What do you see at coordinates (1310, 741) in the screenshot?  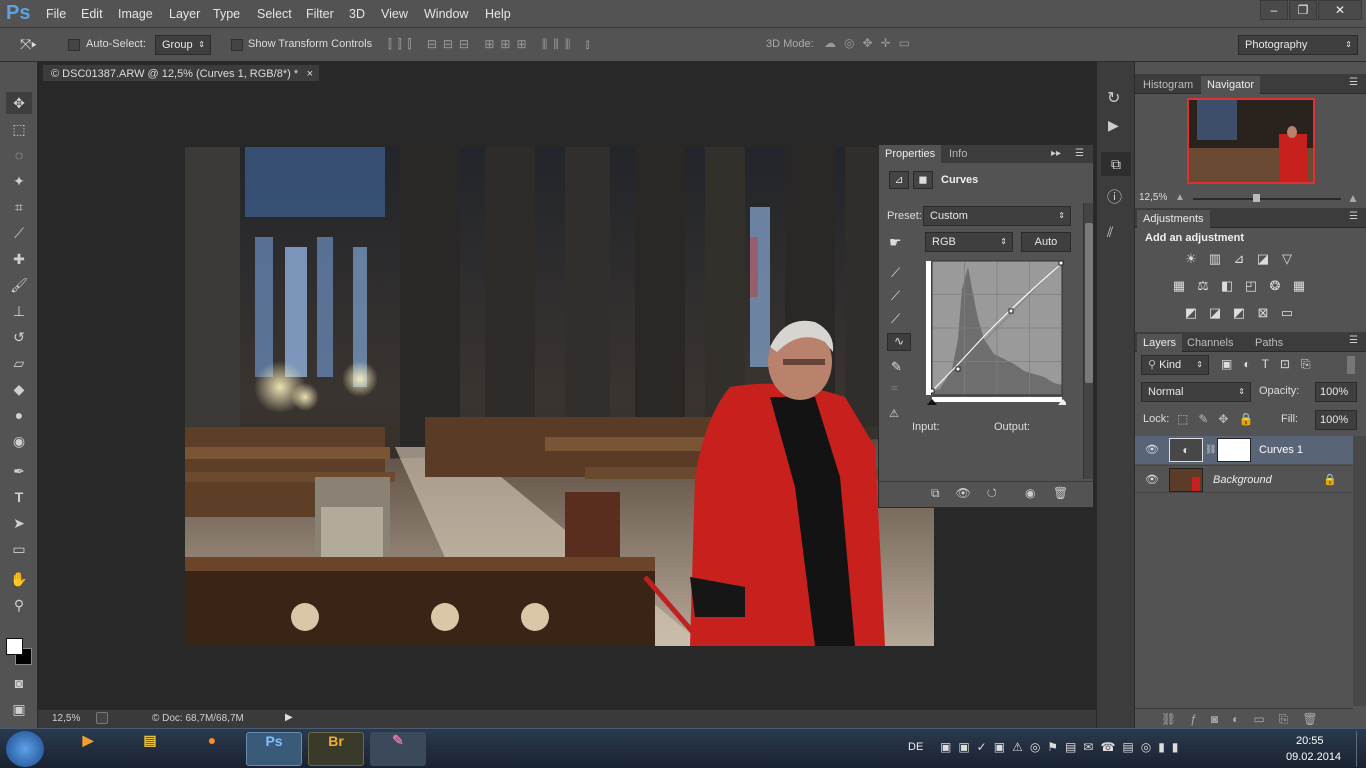 I see `clock-time: 20:55` at bounding box center [1310, 741].